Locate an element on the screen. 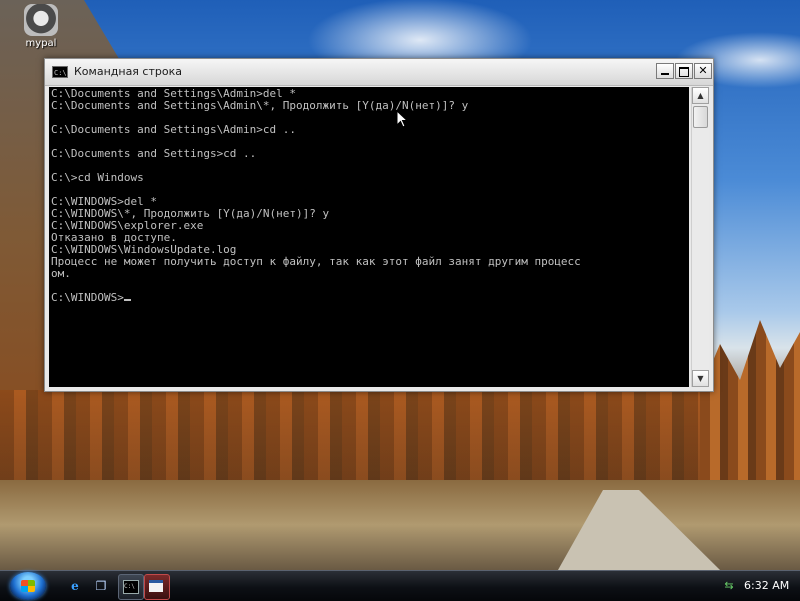 Image resolution: width=800 pixels, height=601 pixels. scroll-up-button: ▲ is located at coordinates (700, 95).